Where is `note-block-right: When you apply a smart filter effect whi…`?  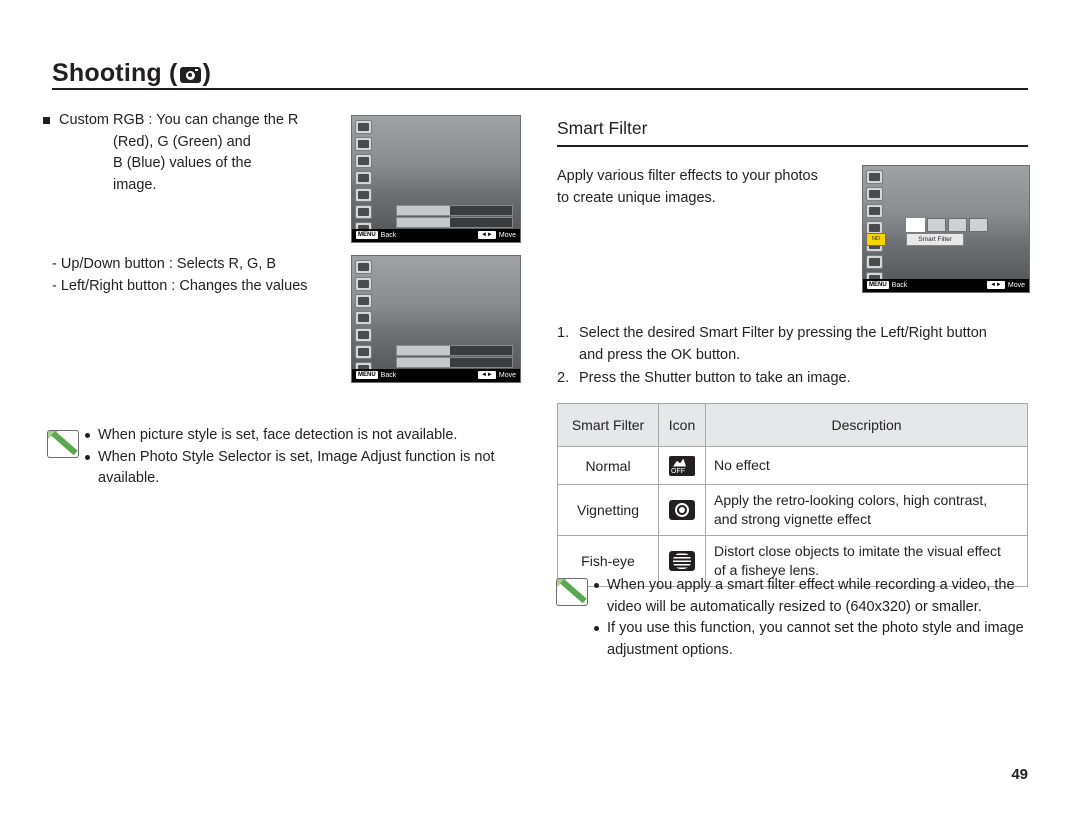
note-block-right: When you apply a smart filter effect whi… is located at coordinates (819, 618).